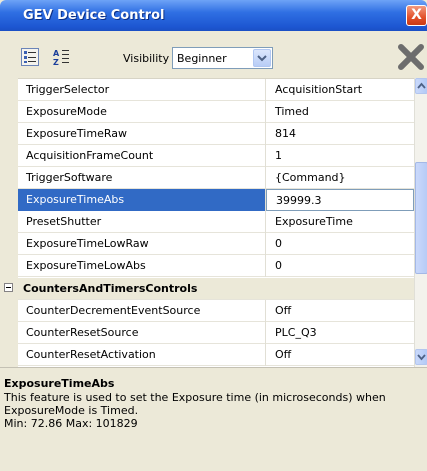  What do you see at coordinates (340, 134) in the screenshot?
I see `property-value: 814` at bounding box center [340, 134].